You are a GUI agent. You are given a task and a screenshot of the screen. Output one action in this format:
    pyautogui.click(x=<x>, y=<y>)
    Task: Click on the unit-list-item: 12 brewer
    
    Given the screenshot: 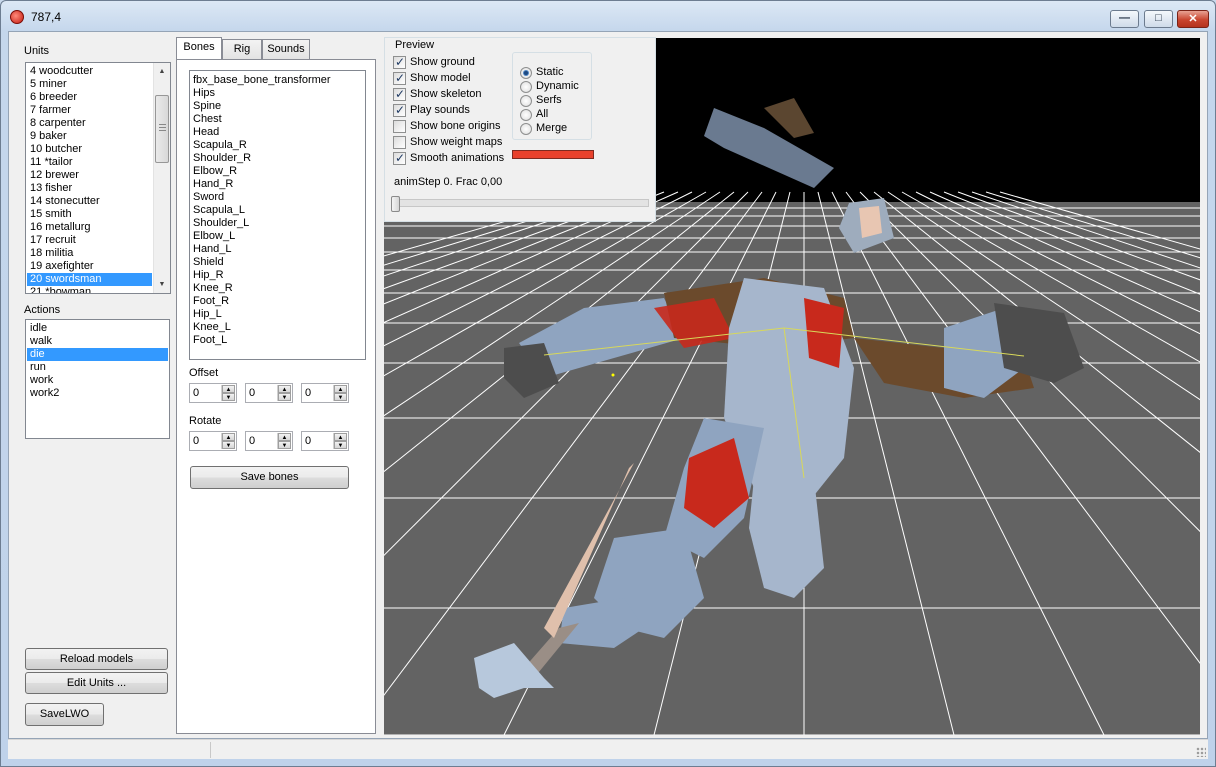 What is the action you would take?
    pyautogui.click(x=89, y=175)
    